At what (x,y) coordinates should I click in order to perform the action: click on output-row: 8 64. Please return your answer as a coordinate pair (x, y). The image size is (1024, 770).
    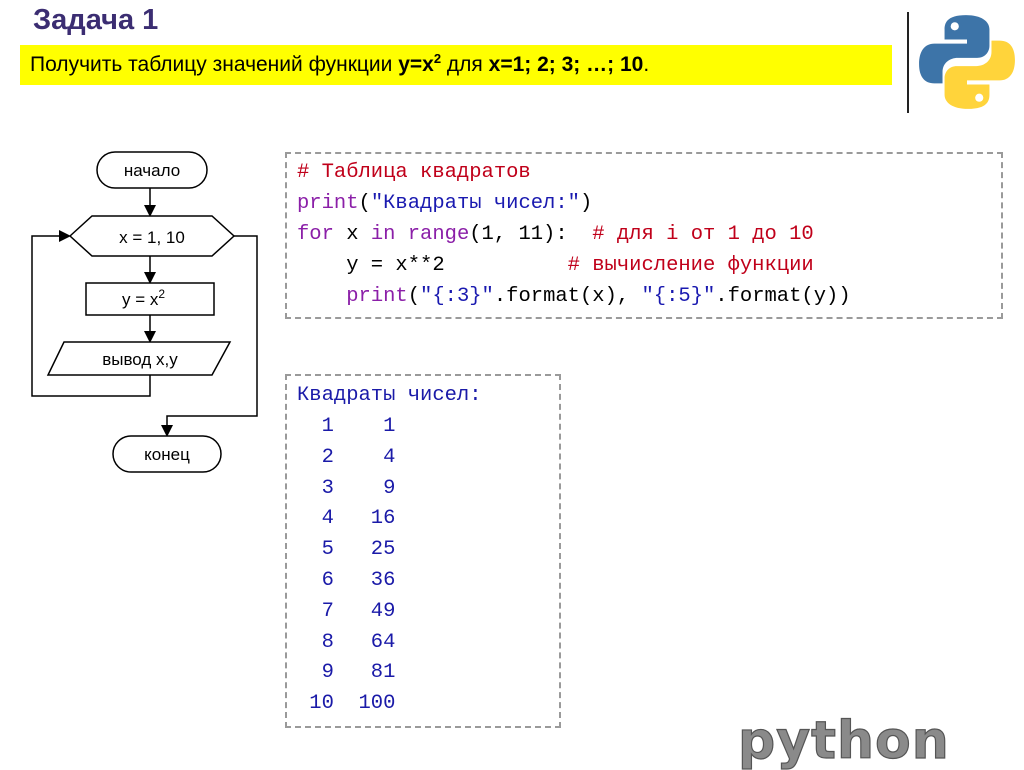
    Looking at the image, I should click on (346, 642).